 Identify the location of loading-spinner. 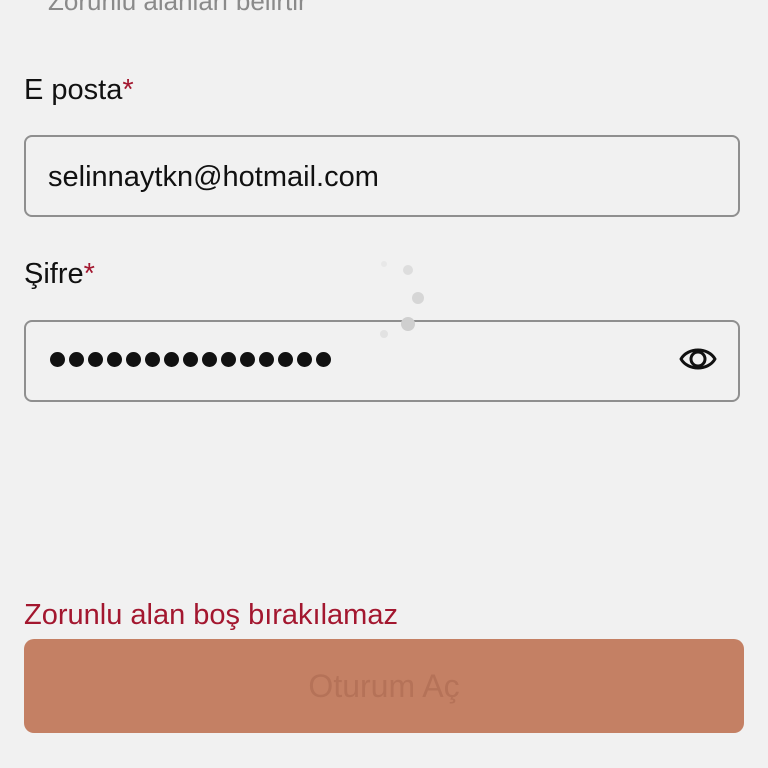
(400, 300).